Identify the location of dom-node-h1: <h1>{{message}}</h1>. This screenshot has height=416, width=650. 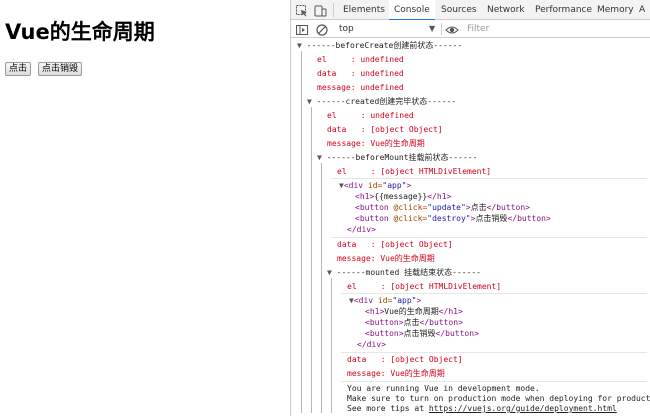
(403, 197).